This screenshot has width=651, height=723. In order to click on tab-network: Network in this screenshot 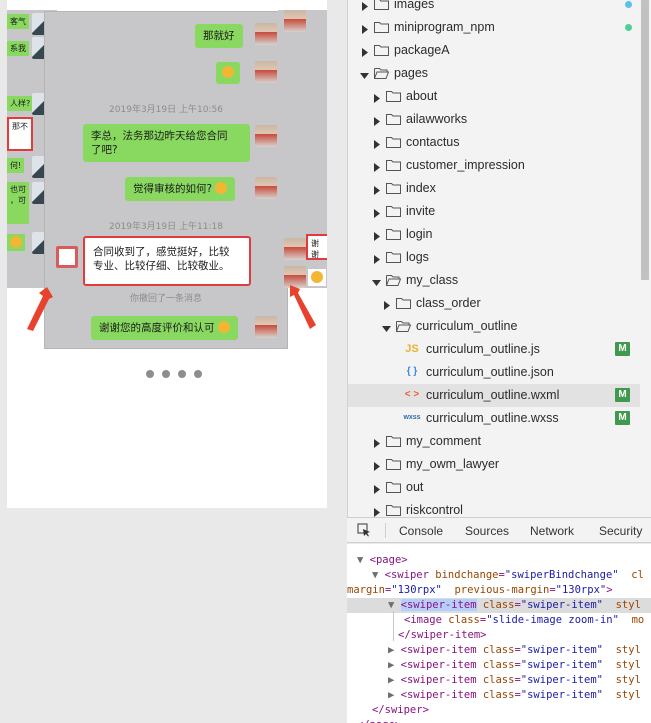, I will do `click(552, 531)`.